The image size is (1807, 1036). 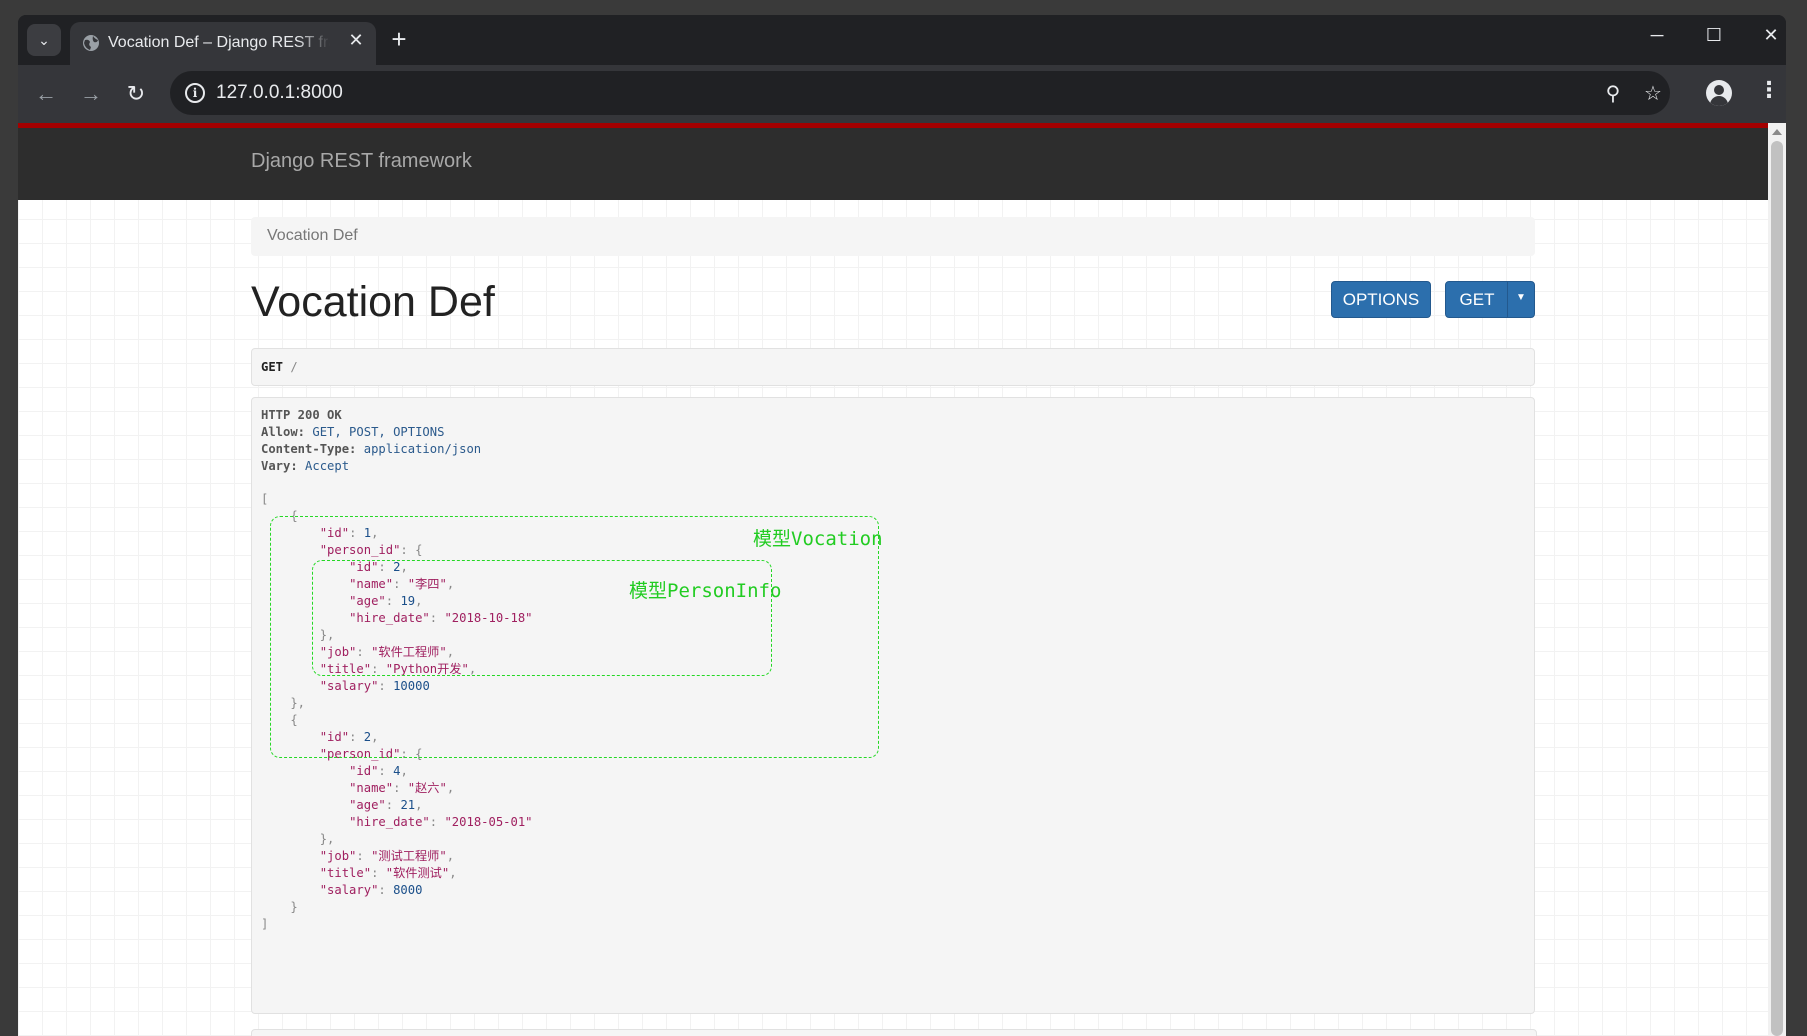 I want to click on breadcrumb: Vocation Def, so click(x=893, y=236).